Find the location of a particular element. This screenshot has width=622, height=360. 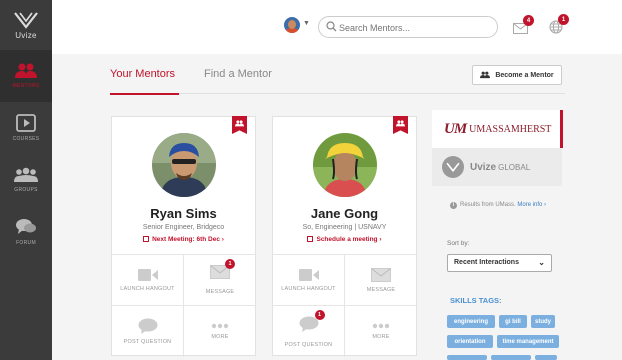

org-umass: UM UMASSAMHERST is located at coordinates (497, 129).